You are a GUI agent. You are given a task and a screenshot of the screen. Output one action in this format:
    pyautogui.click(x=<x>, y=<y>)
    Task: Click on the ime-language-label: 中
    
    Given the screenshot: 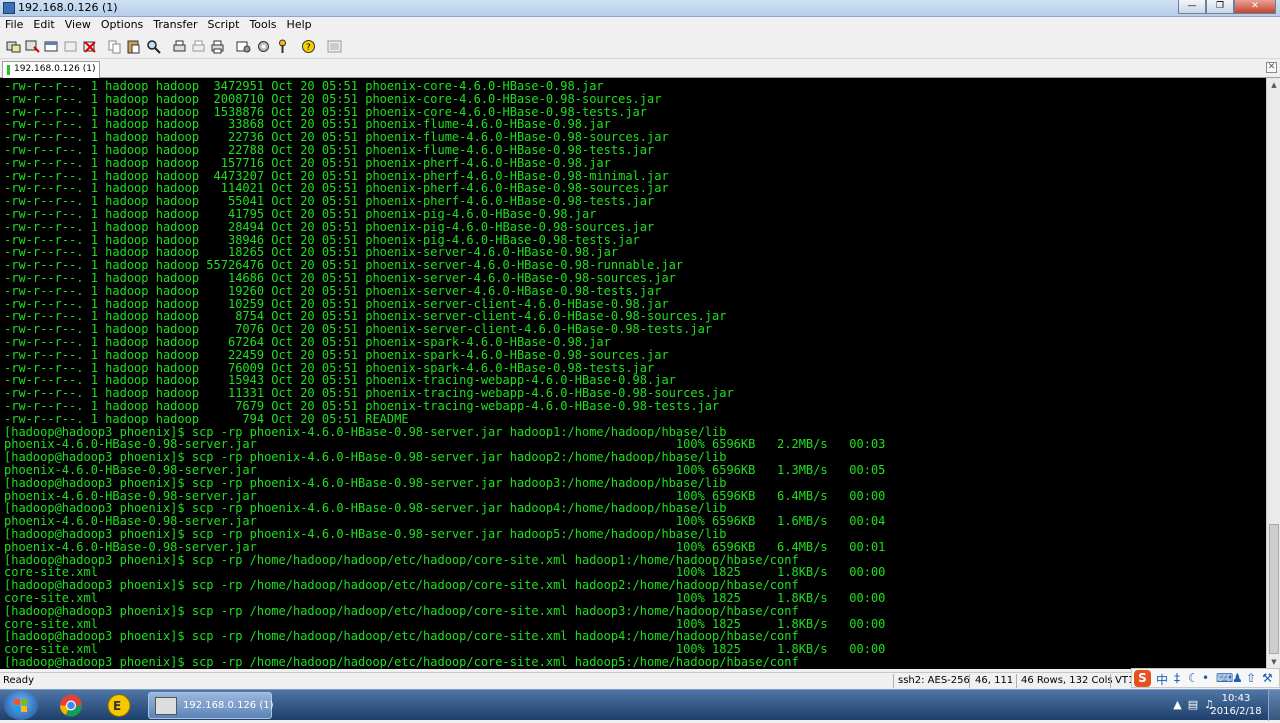 What is the action you would take?
    pyautogui.click(x=1162, y=679)
    